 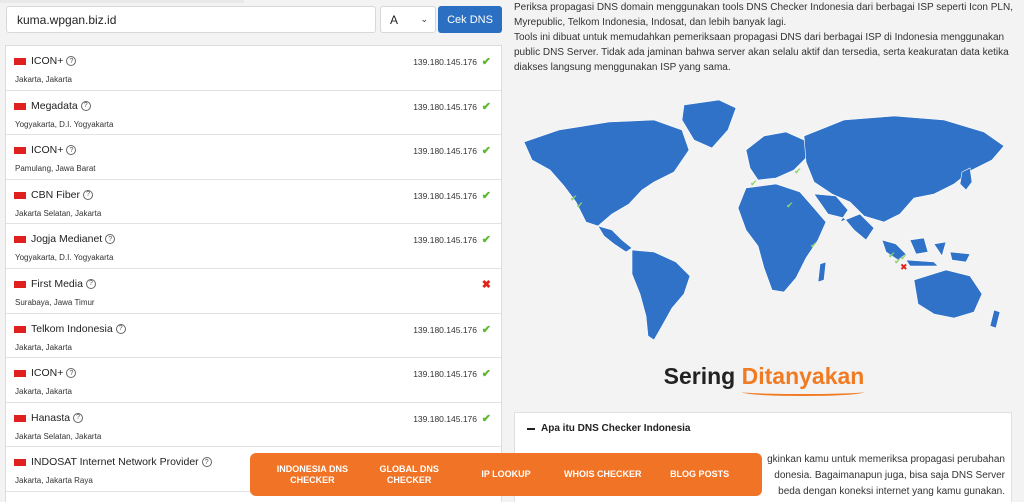 I want to click on isp-name: First Media?, so click(x=63, y=284).